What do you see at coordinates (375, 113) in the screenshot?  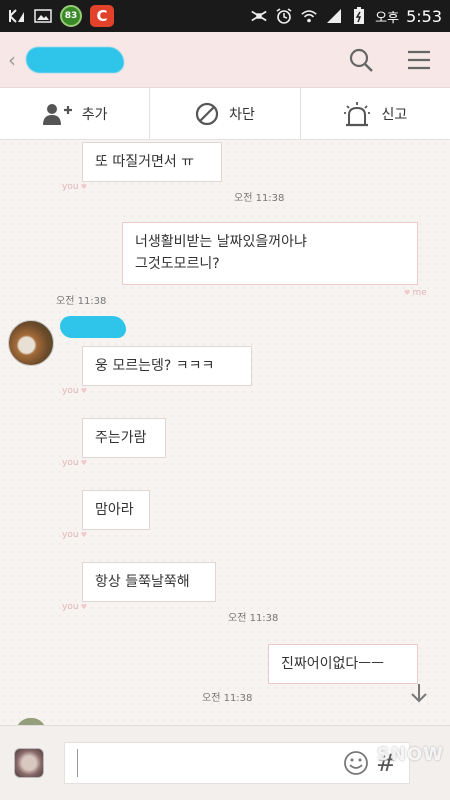 I see `report-button: 신고` at bounding box center [375, 113].